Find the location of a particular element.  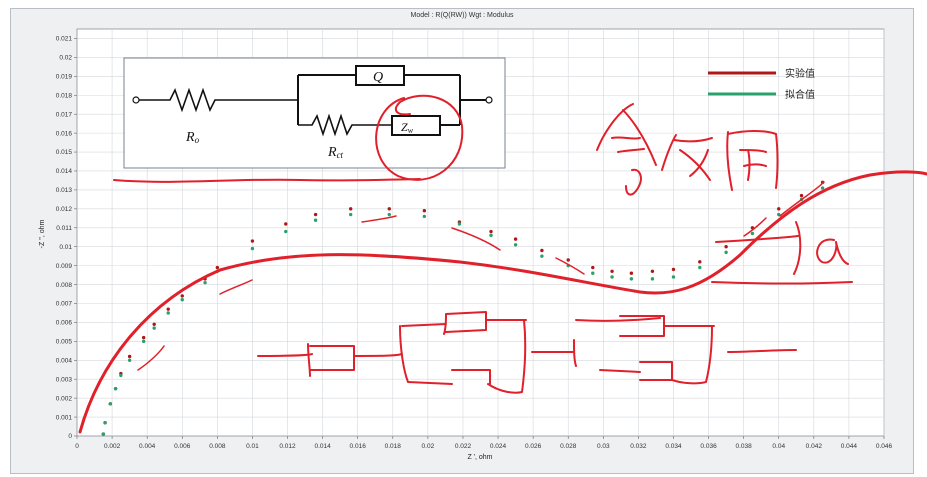

y-tick-label: 0.012 is located at coordinates (64, 209).